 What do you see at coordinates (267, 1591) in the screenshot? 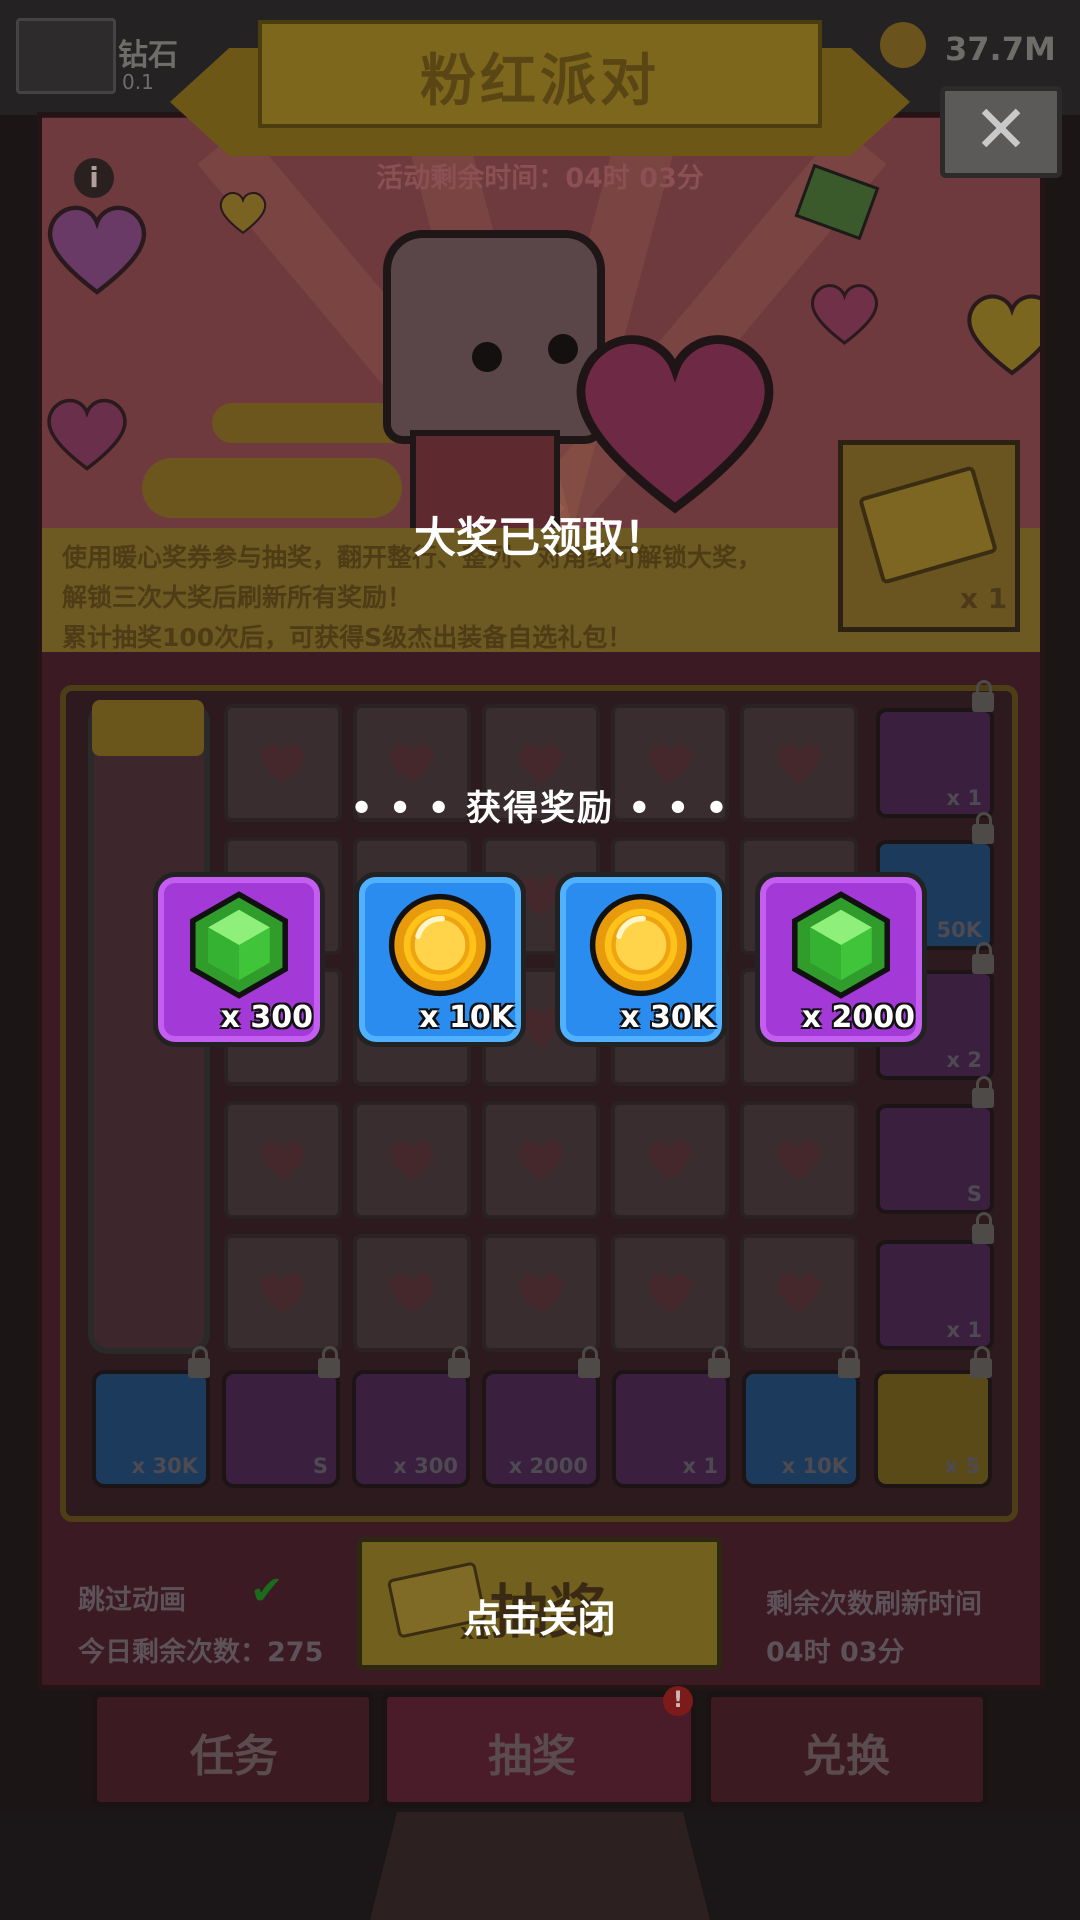
I see `skip-animation-checkbox: ✔` at bounding box center [267, 1591].